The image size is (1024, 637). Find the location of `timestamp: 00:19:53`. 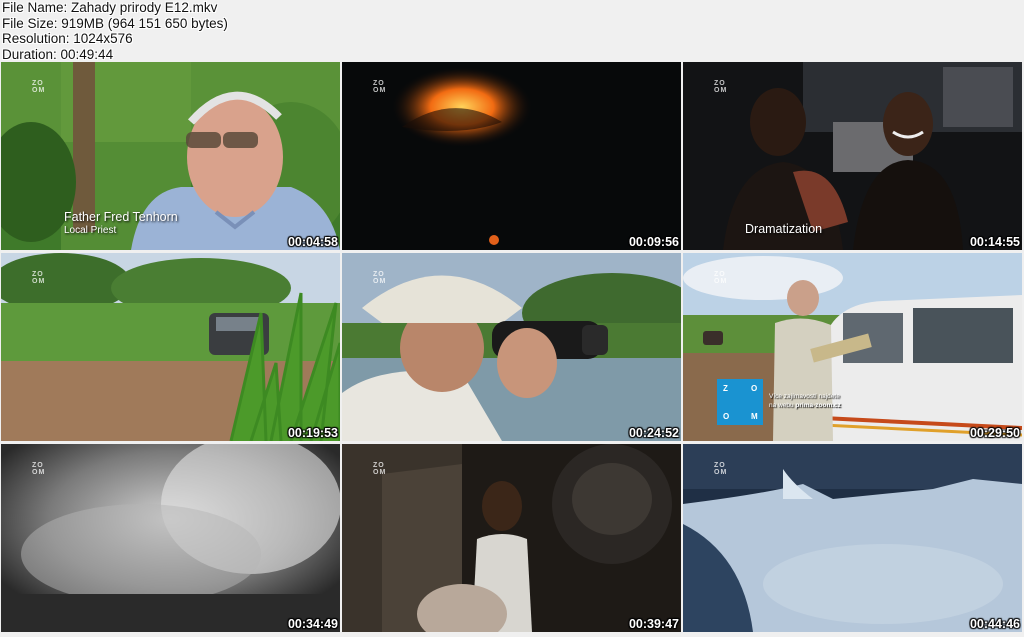

timestamp: 00:19:53 is located at coordinates (312, 433).